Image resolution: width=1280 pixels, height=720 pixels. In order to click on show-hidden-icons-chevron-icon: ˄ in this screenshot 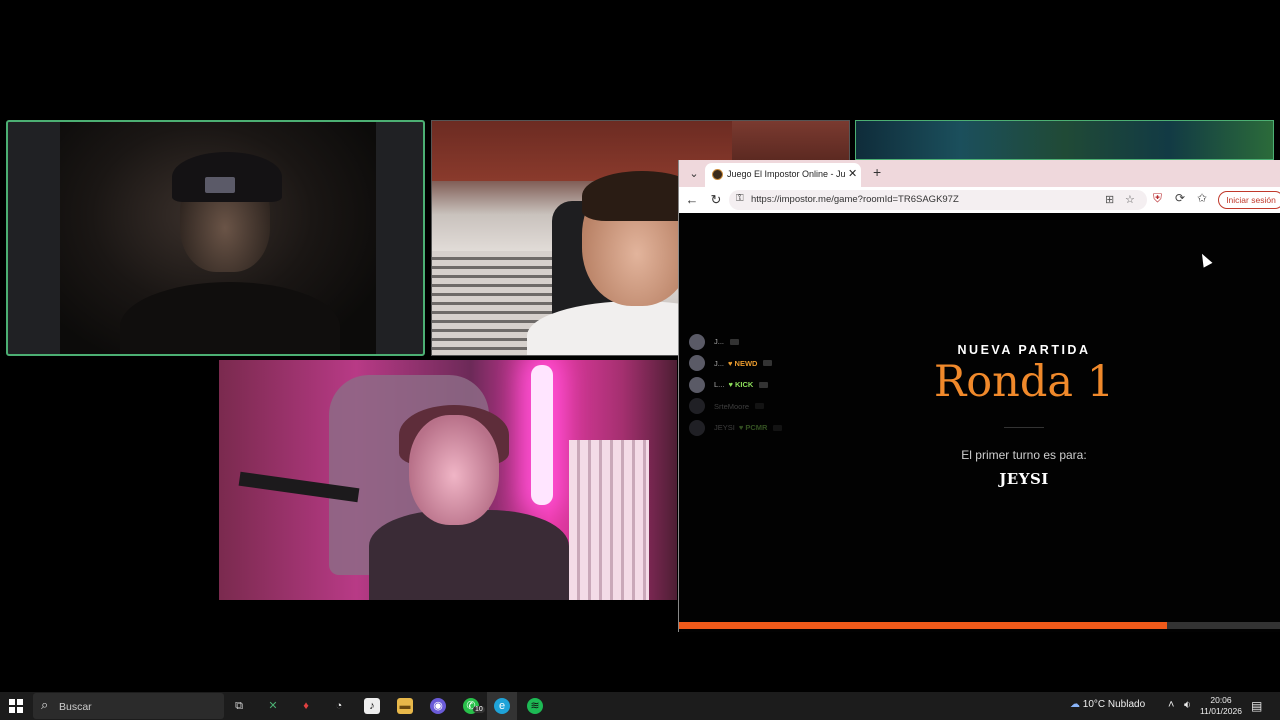, I will do `click(1171, 705)`.